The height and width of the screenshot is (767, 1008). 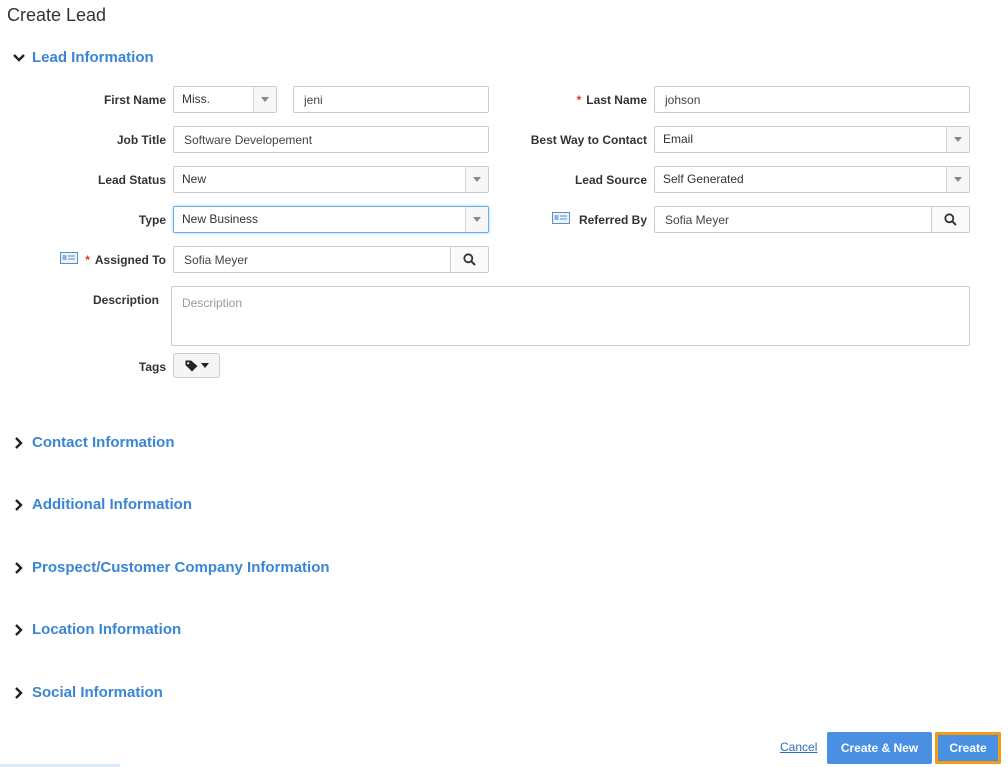 What do you see at coordinates (103, 442) in the screenshot?
I see `section-label: Contact Information` at bounding box center [103, 442].